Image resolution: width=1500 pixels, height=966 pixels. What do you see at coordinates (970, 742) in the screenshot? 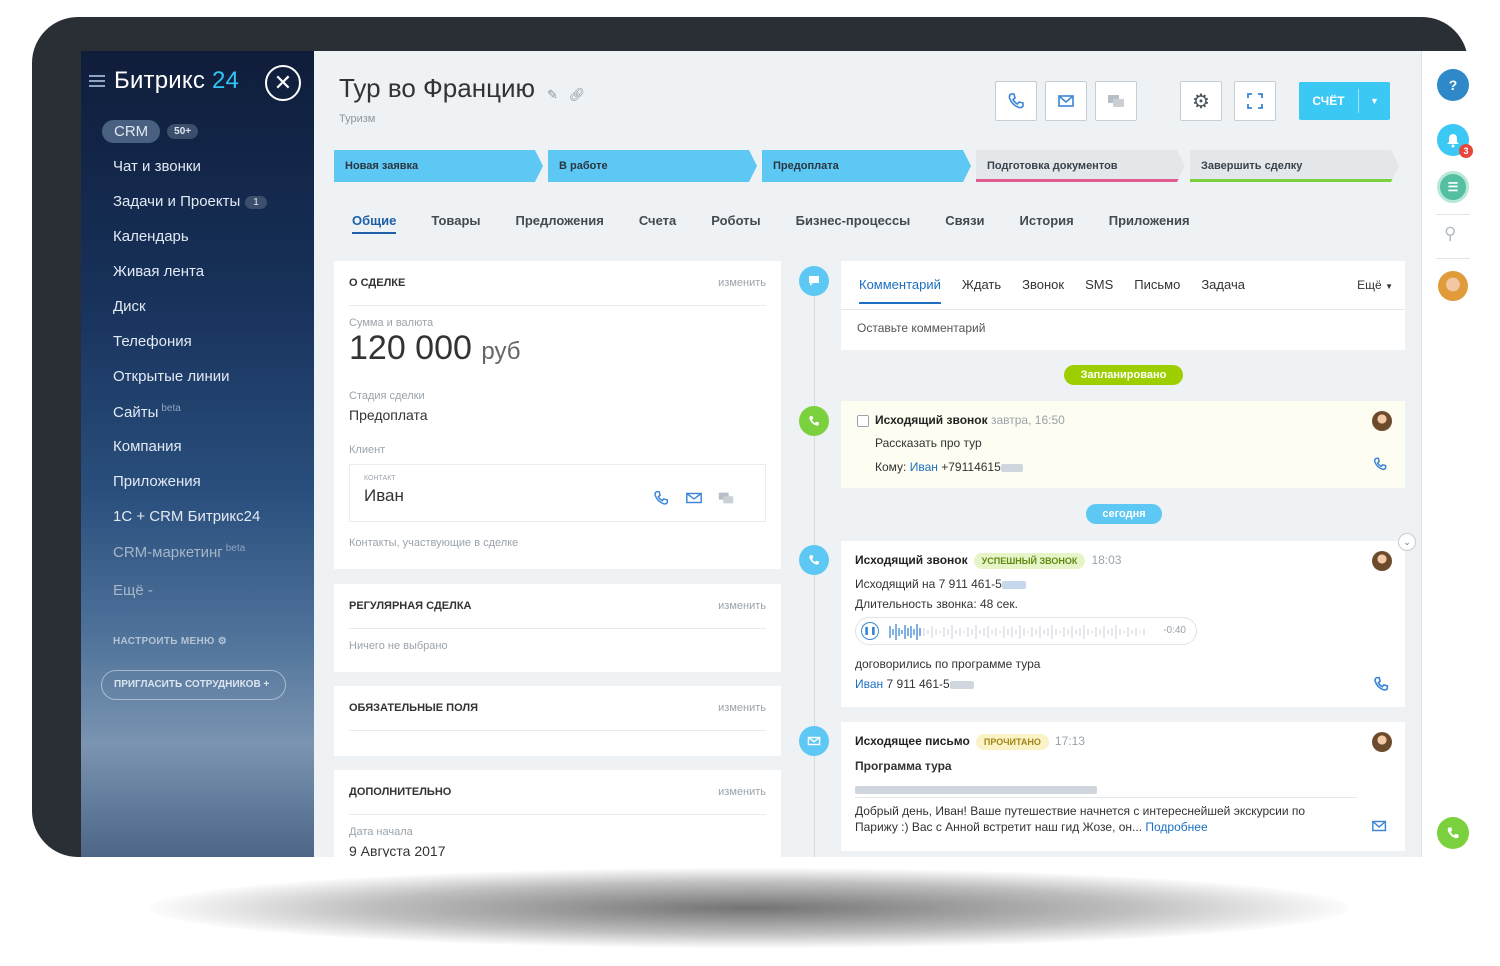
I see `email-header: Исходящее письмо ПРОЧИТАНО 17:13` at bounding box center [970, 742].